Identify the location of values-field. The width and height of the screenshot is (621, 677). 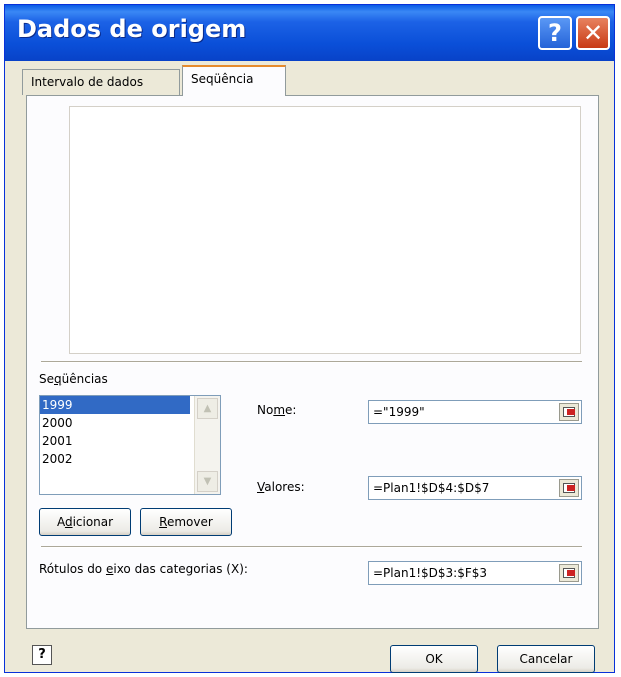
(475, 488).